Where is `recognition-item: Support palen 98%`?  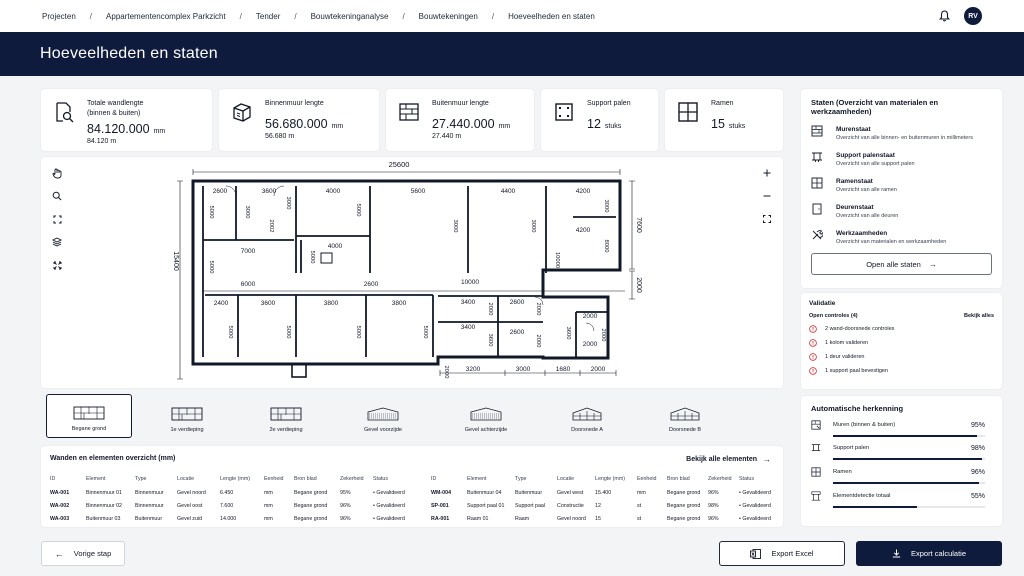 recognition-item: Support palen 98% is located at coordinates (898, 452).